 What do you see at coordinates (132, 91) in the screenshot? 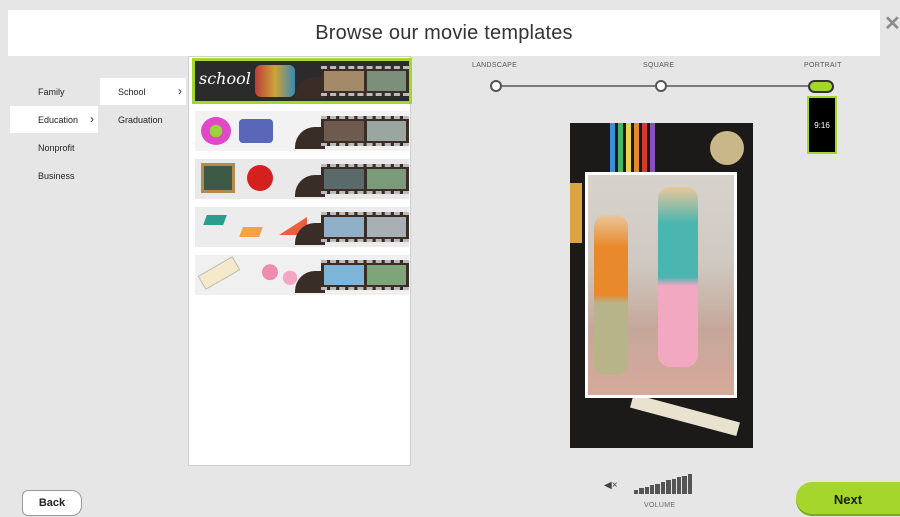
I see `subcategory-label: School` at bounding box center [132, 91].